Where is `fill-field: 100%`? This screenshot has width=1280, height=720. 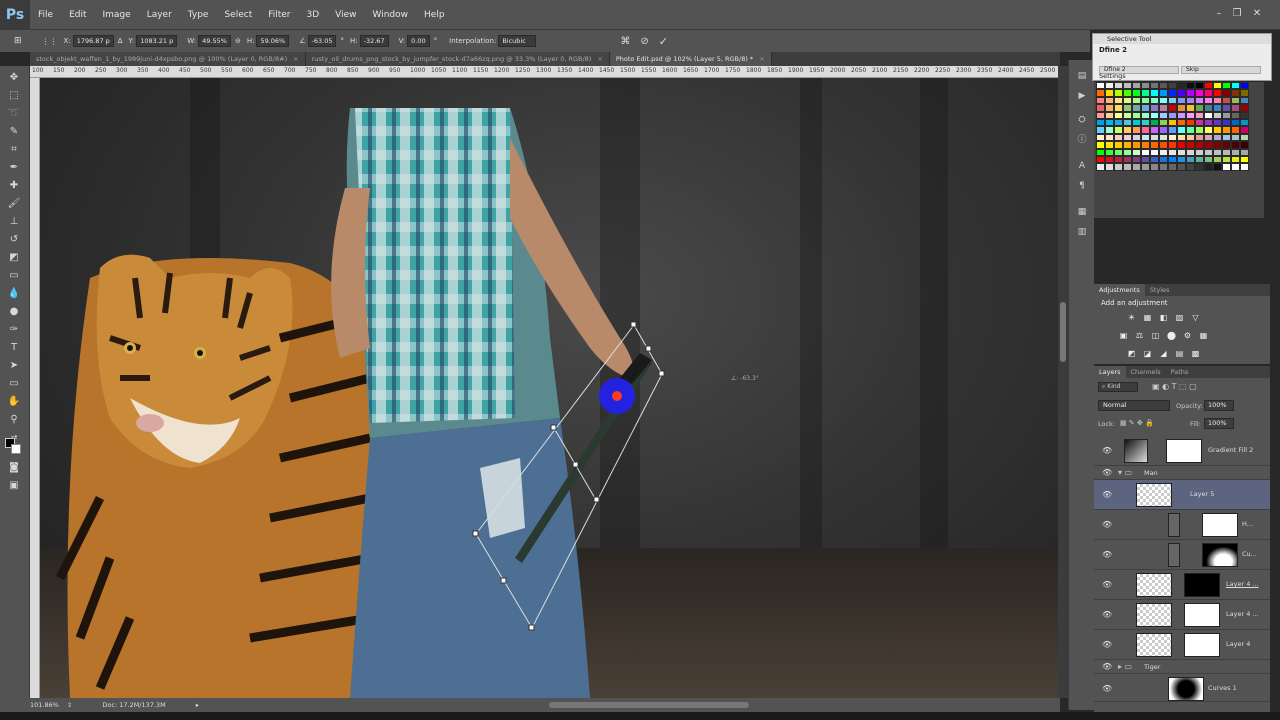
fill-field: 100% is located at coordinates (1219, 423).